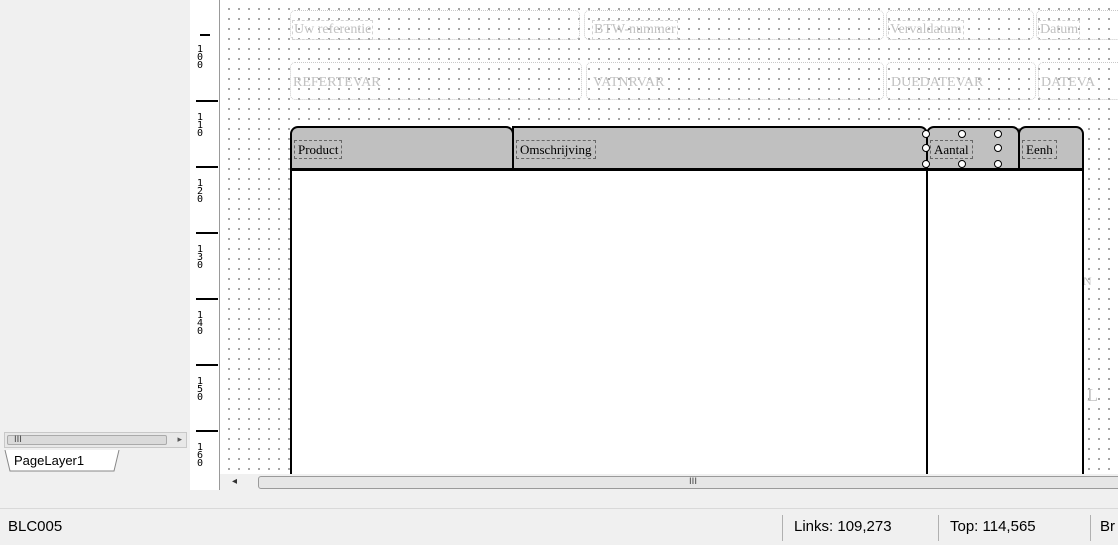 The height and width of the screenshot is (545, 1118). I want to click on ruler-label-150: 150, so click(200, 389).